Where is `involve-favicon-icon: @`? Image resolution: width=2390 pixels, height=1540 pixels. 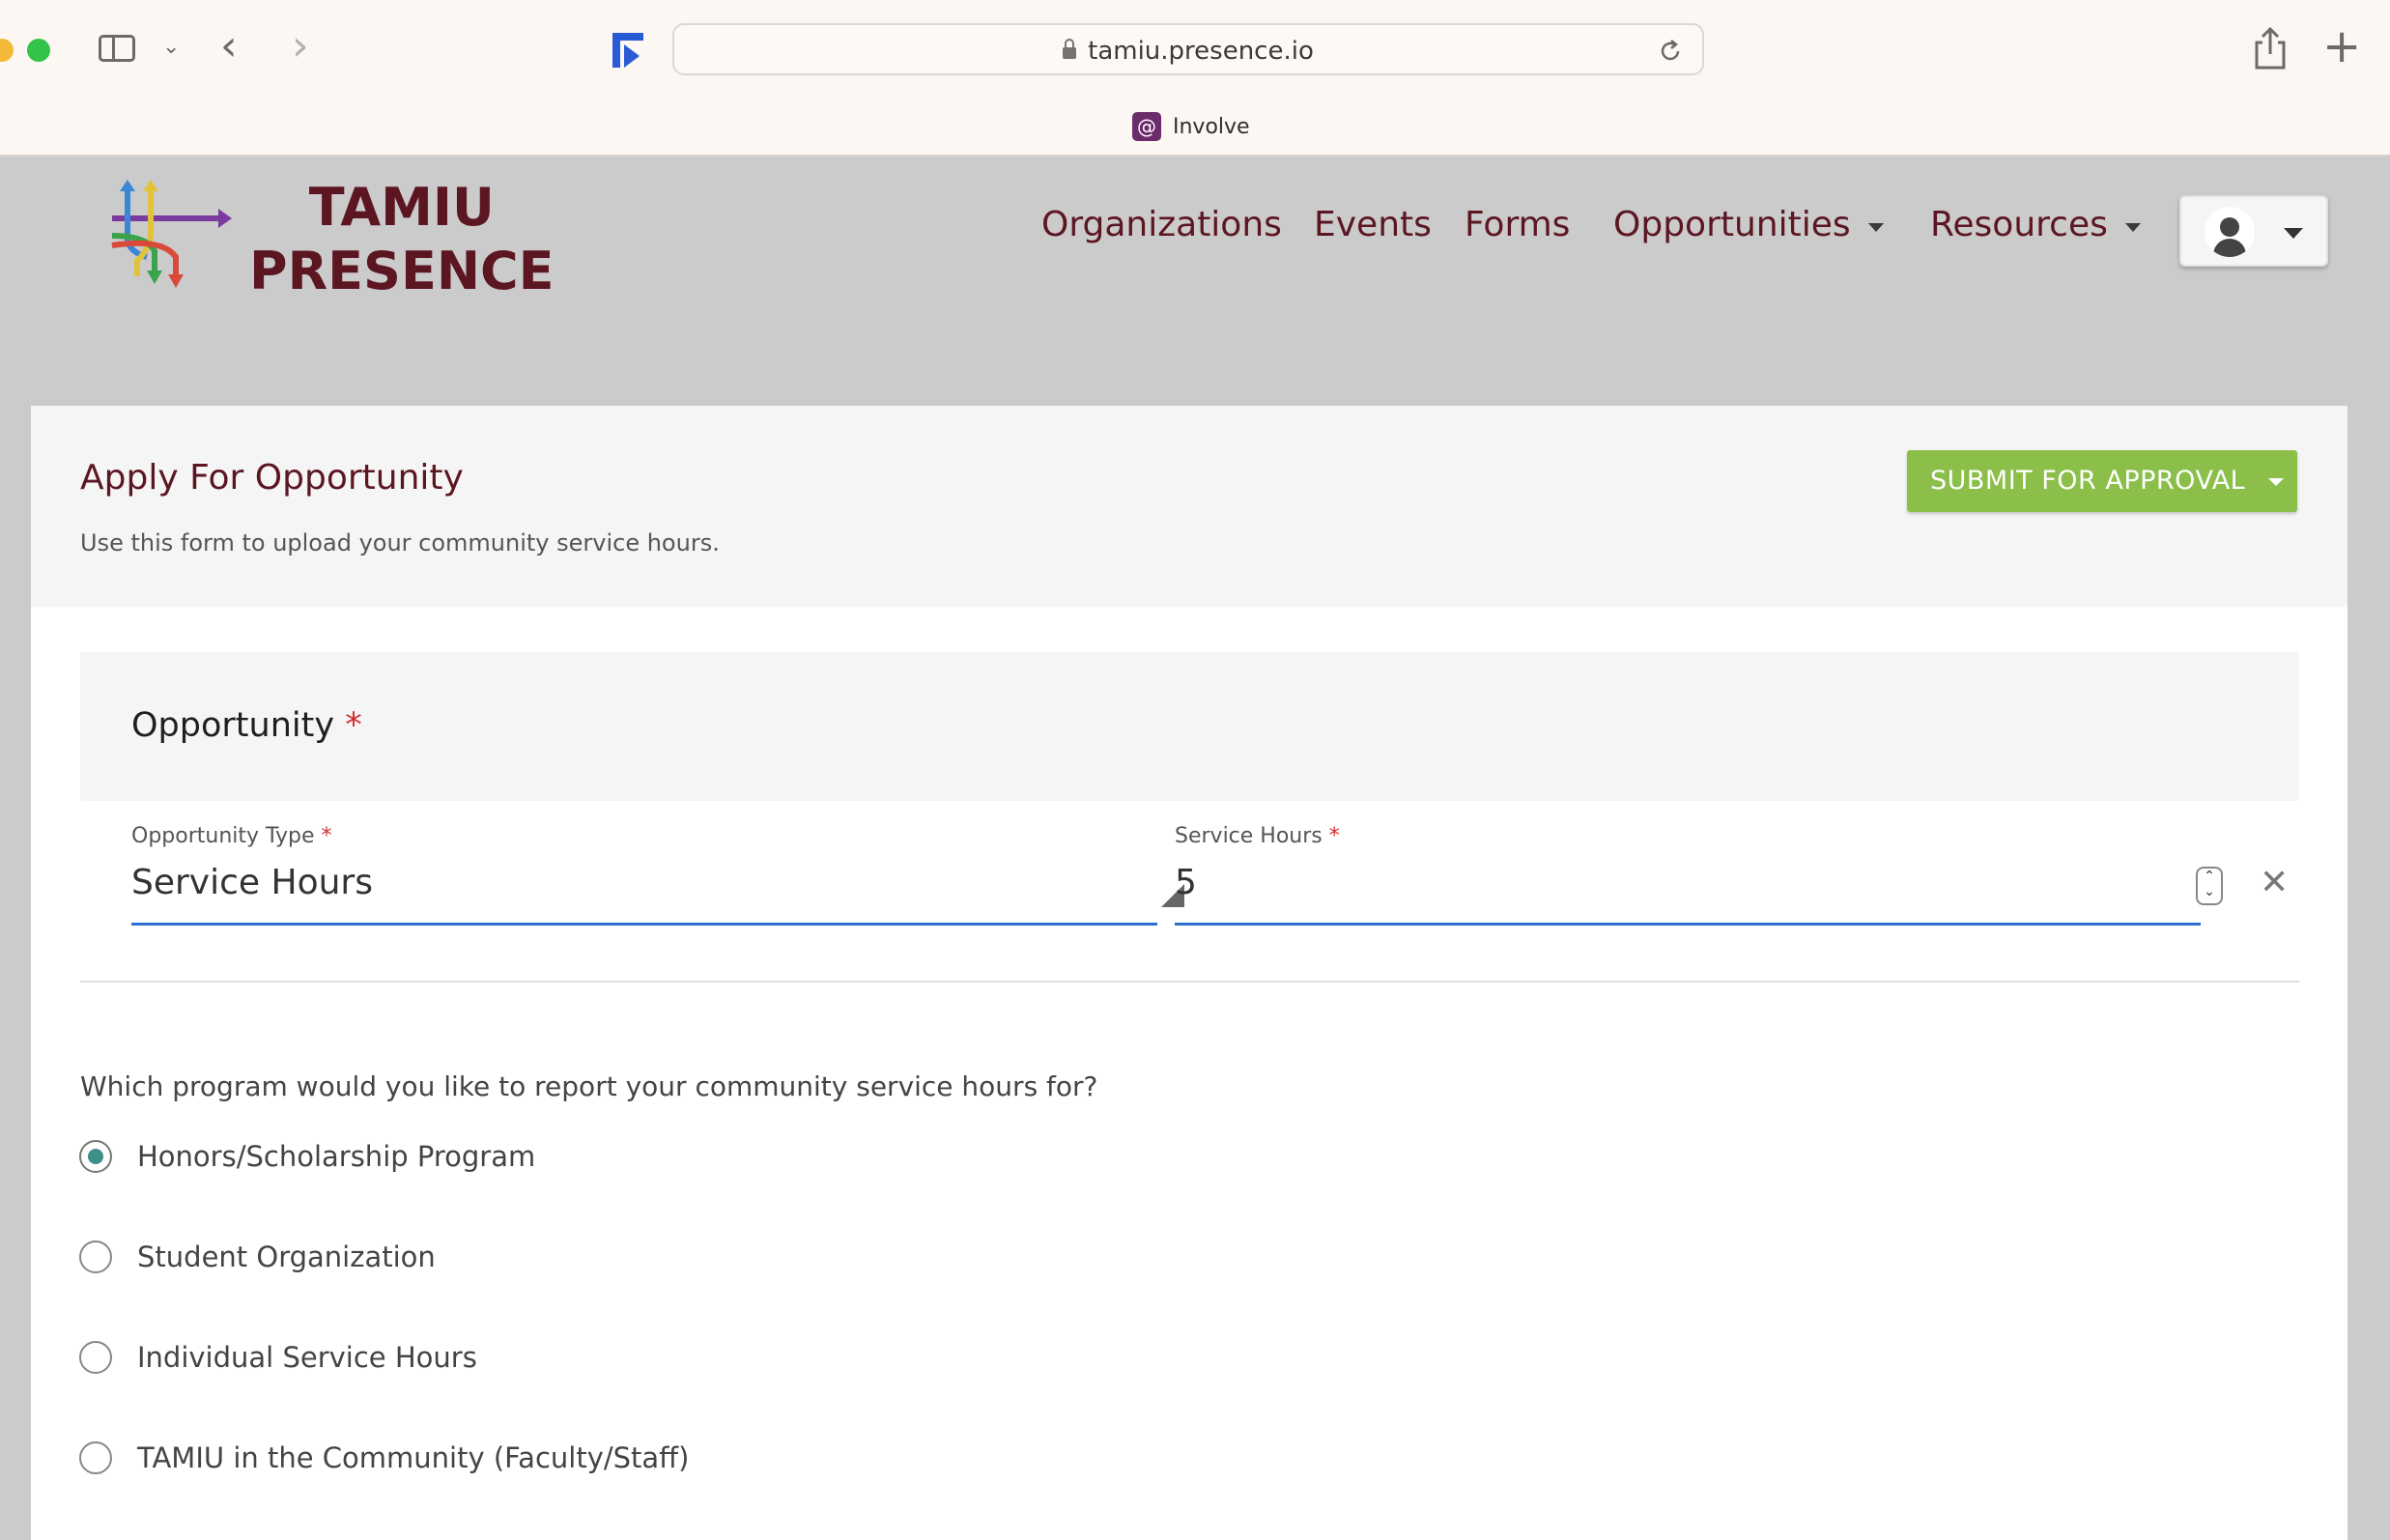
involve-favicon-icon: @ is located at coordinates (1146, 126).